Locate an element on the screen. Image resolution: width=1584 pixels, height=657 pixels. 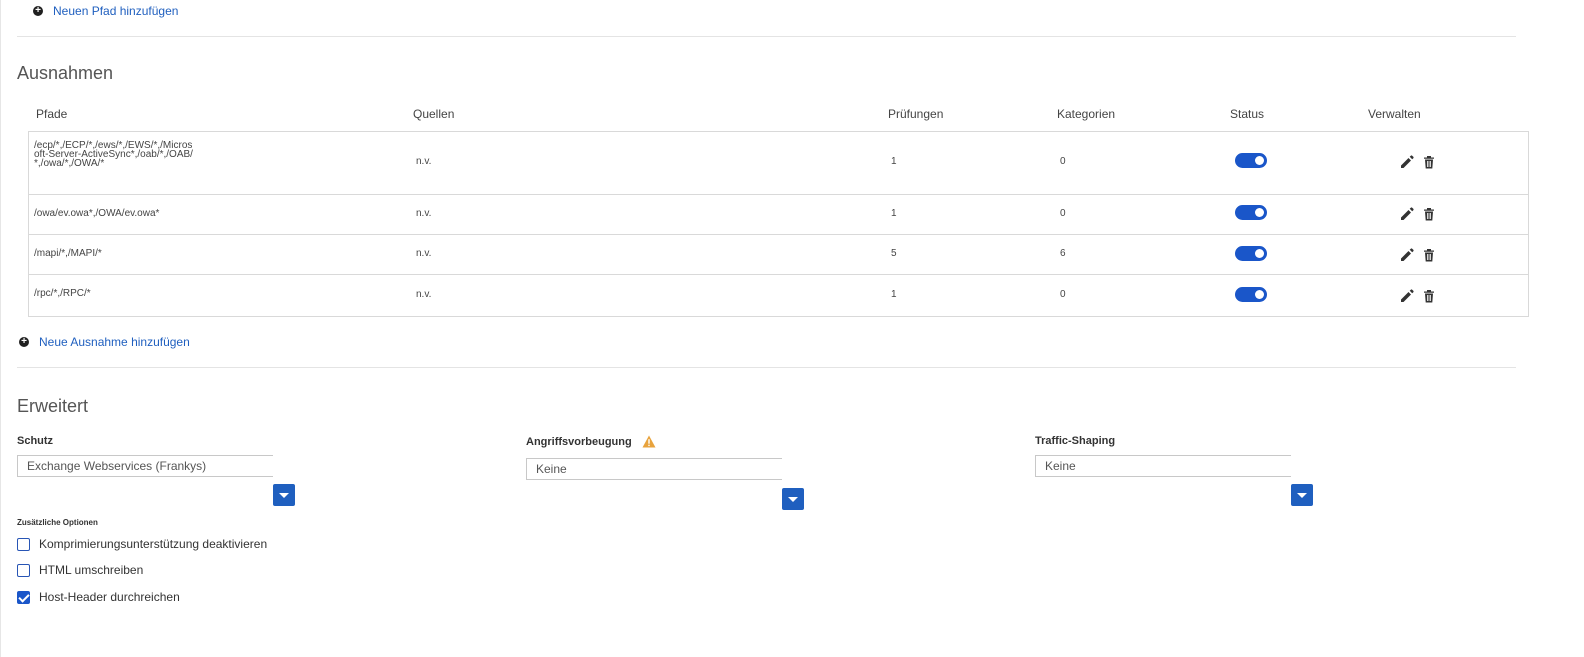
exceptions-title: Ausnahmen is located at coordinates (65, 73).